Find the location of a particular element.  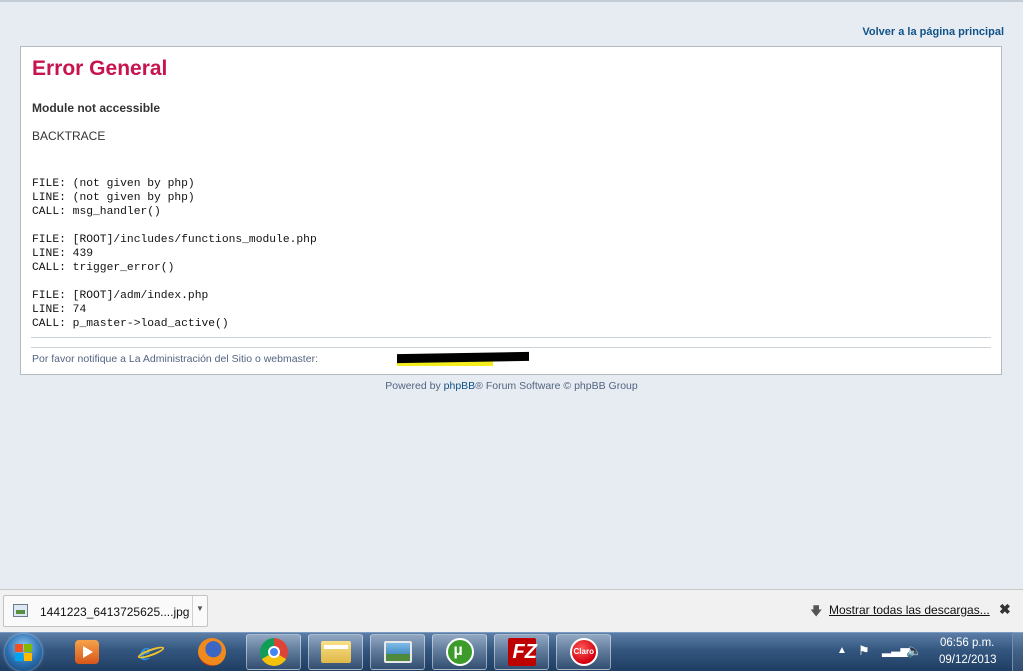

filezilla-icon: FZ is located at coordinates (522, 652).